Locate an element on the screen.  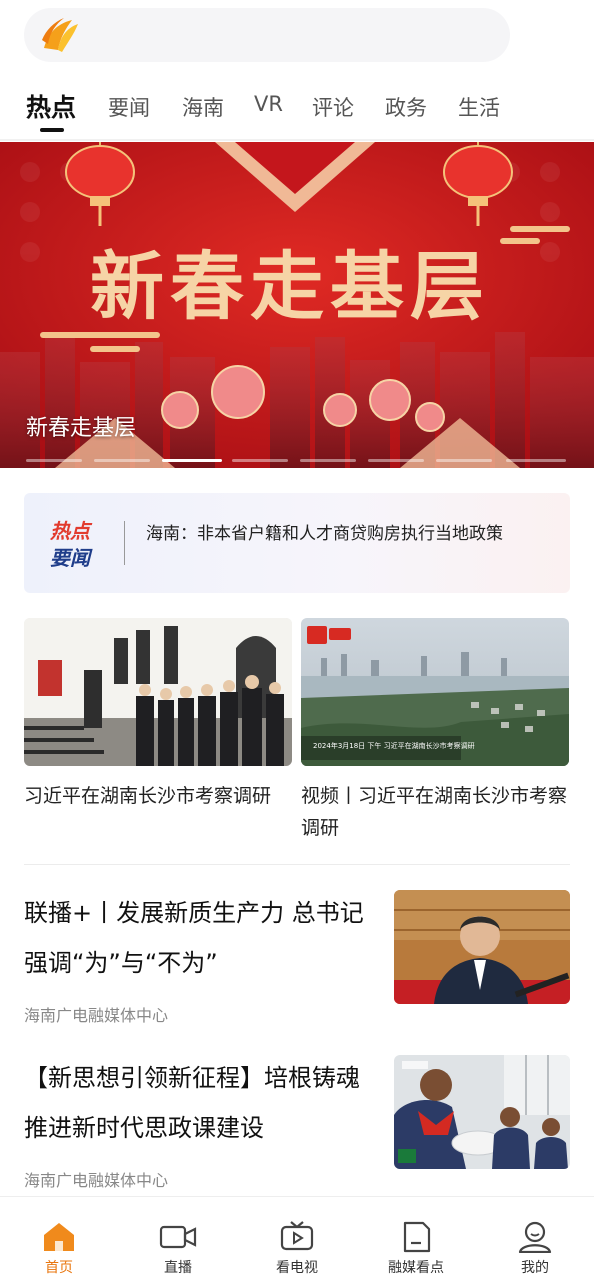
list-divider is located at coordinates (297, 864).